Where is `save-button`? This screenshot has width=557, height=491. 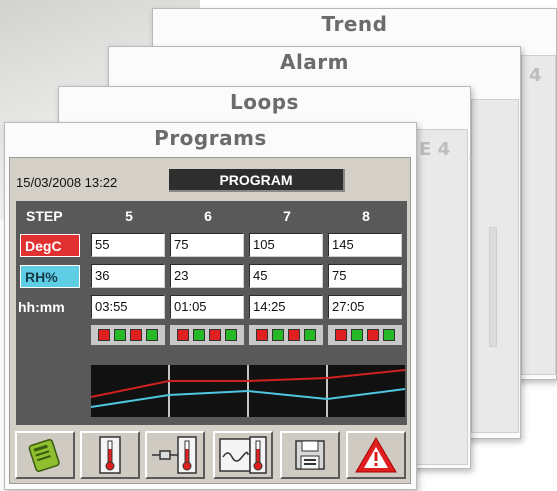
save-button is located at coordinates (310, 455).